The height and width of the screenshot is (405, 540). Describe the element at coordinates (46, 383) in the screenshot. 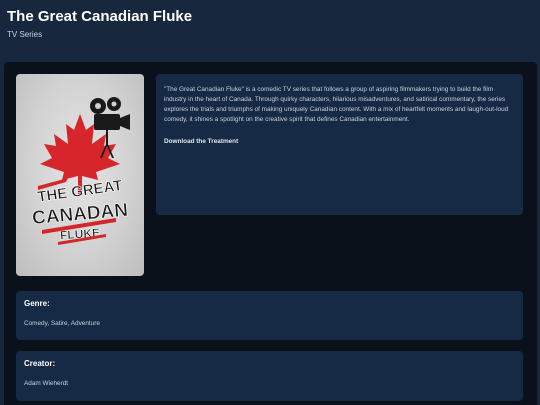

I see `creator-value: Adam Wieherdt` at that location.